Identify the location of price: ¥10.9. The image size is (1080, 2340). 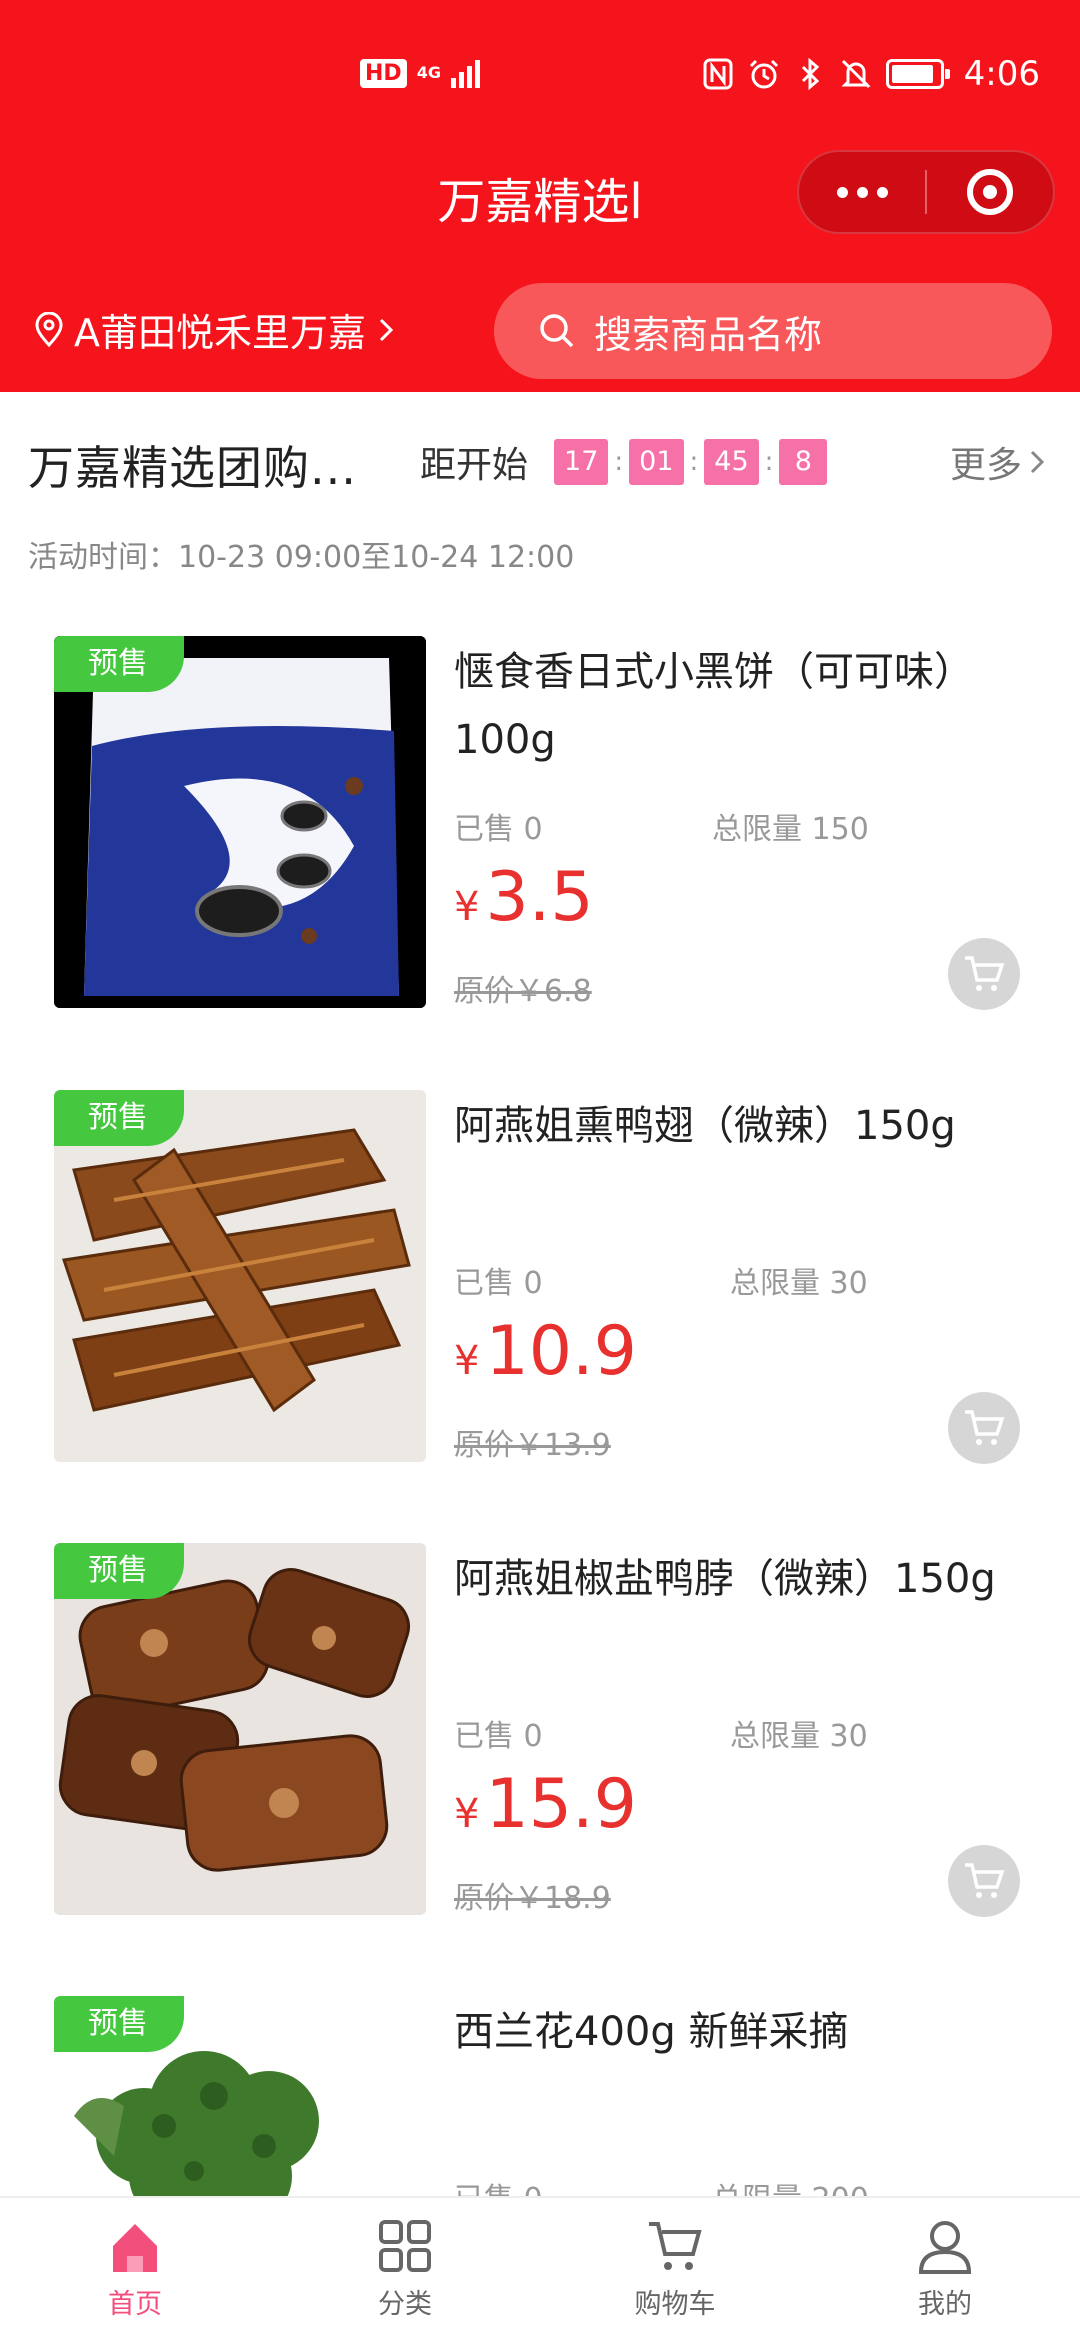
(545, 1351).